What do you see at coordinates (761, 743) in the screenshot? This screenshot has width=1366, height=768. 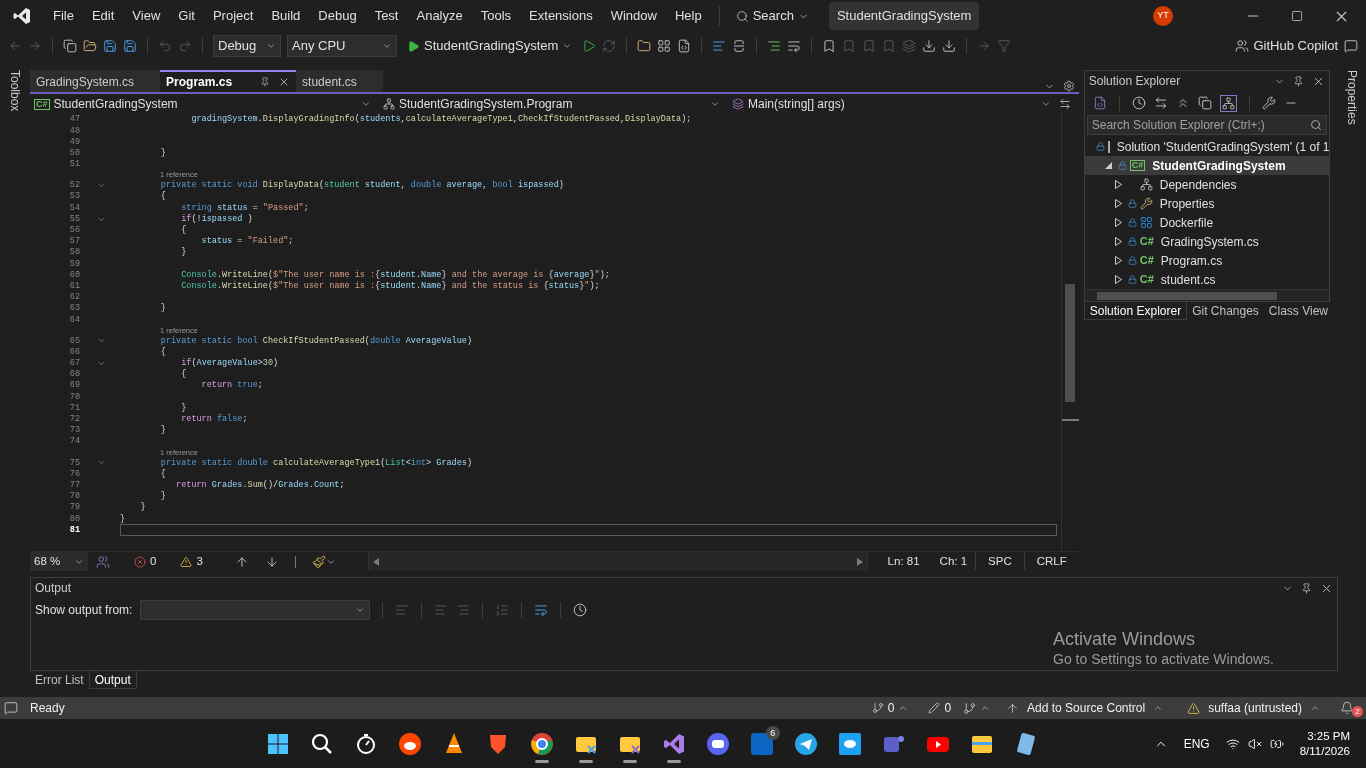 I see `app-tile-icon` at bounding box center [761, 743].